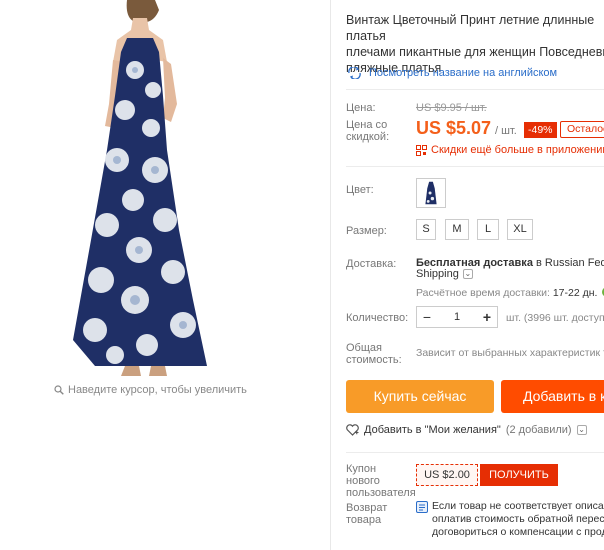  Describe the element at coordinates (487, 317) in the screenshot. I see `quantity-increase-button: +` at that location.